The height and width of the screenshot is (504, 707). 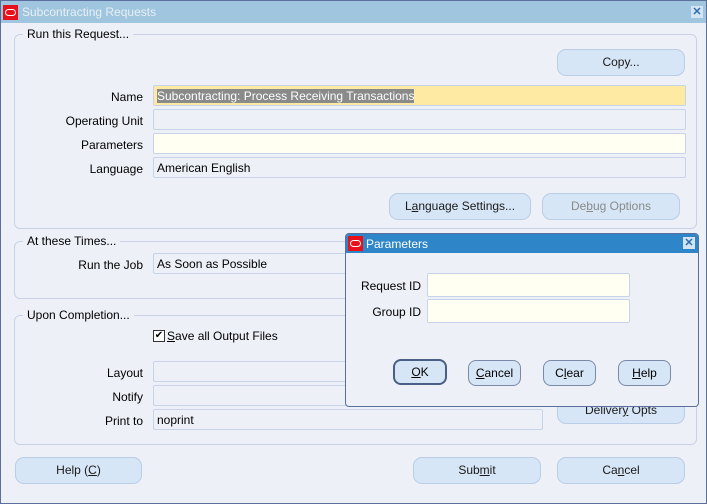 What do you see at coordinates (222, 336) in the screenshot?
I see `save-output-label: Save all Output Files` at bounding box center [222, 336].